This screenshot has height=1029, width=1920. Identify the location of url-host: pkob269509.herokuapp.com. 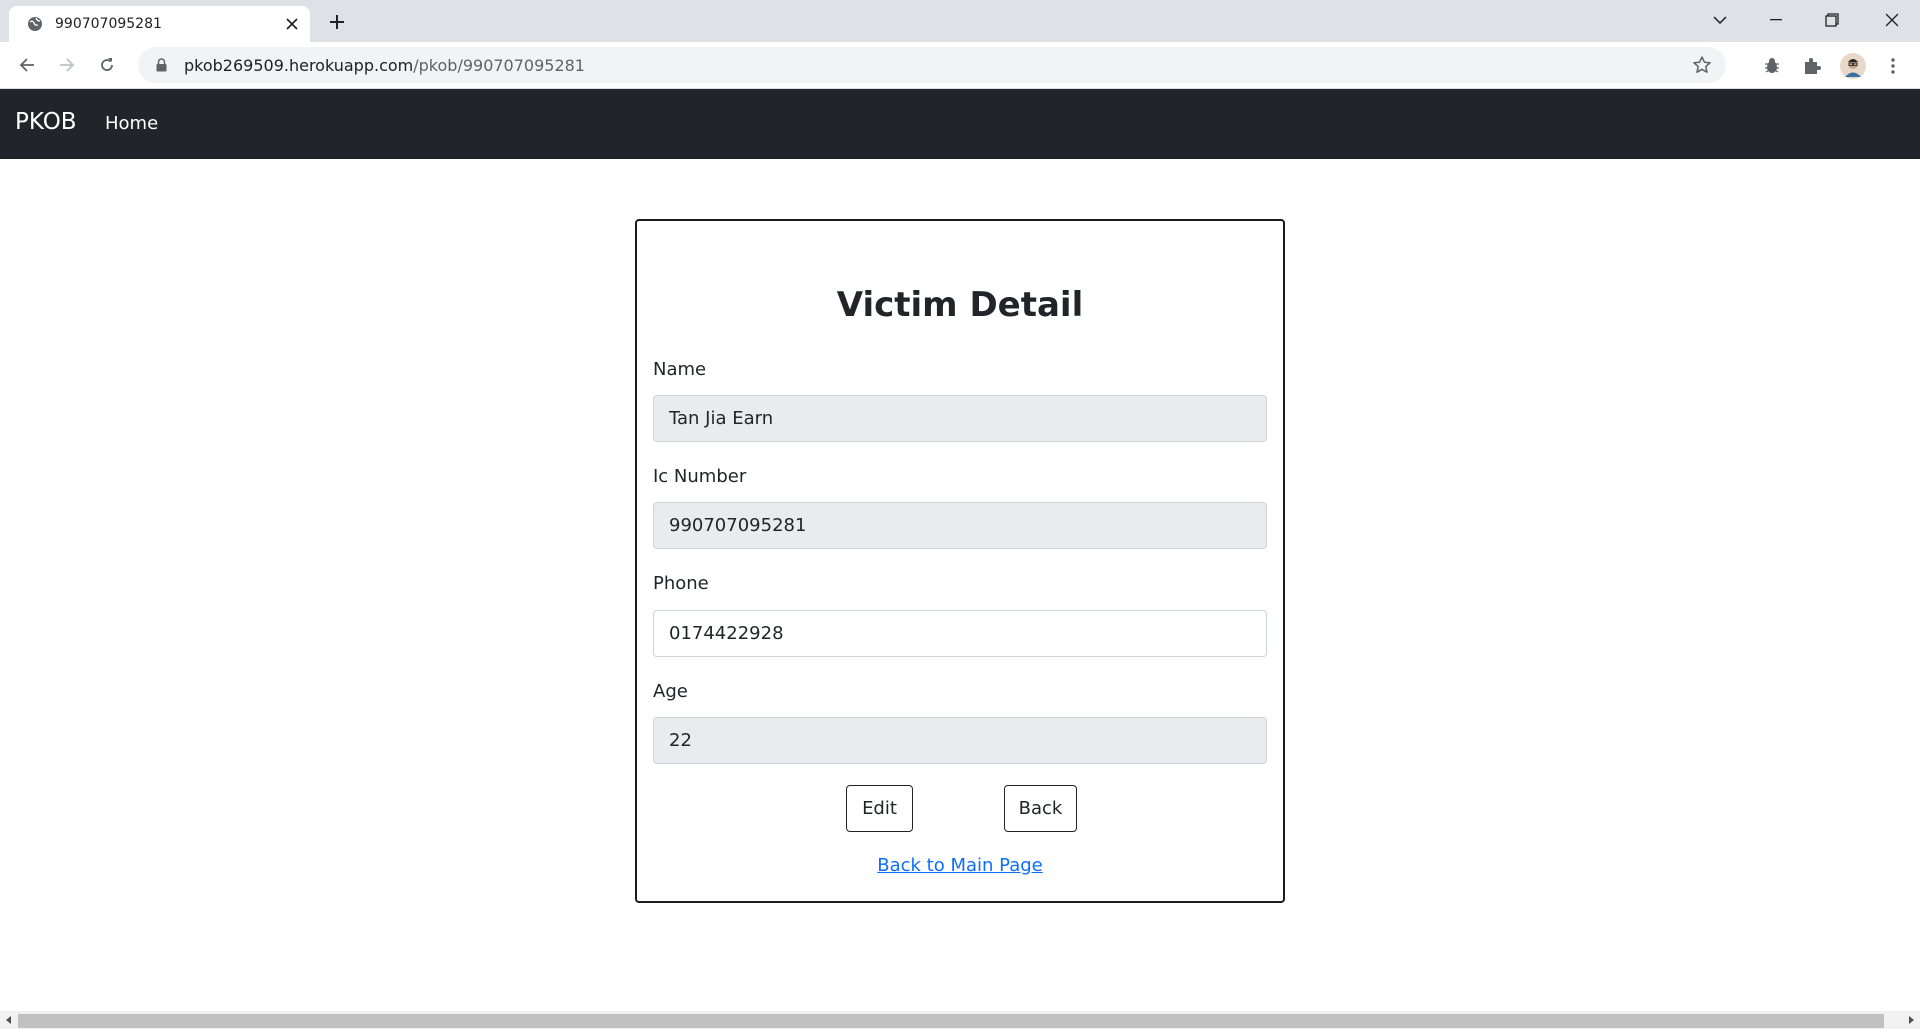
(299, 65).